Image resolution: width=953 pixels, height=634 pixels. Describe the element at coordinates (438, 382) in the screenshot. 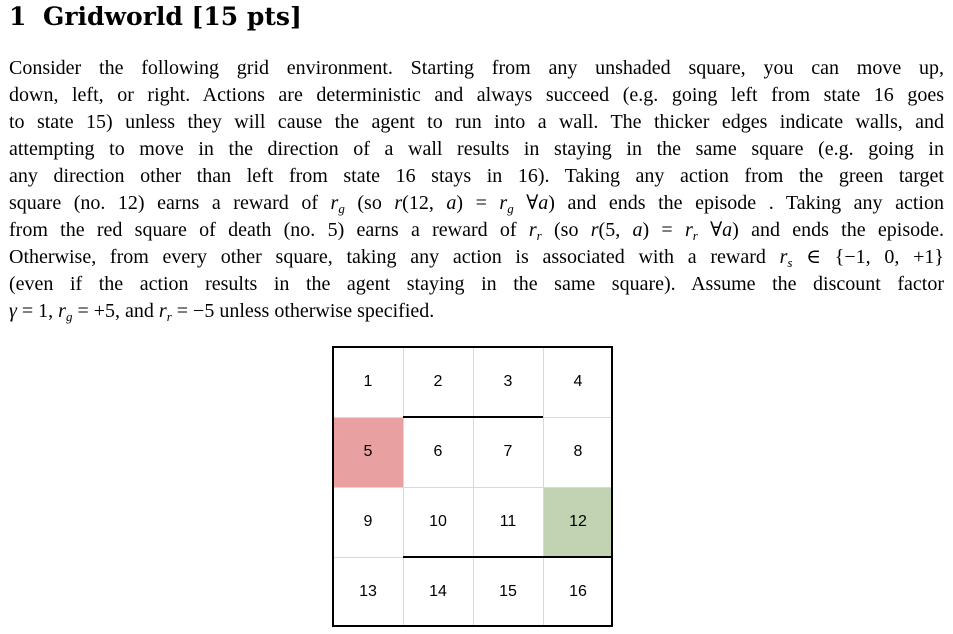

I see `grid-cell-2: 2` at that location.